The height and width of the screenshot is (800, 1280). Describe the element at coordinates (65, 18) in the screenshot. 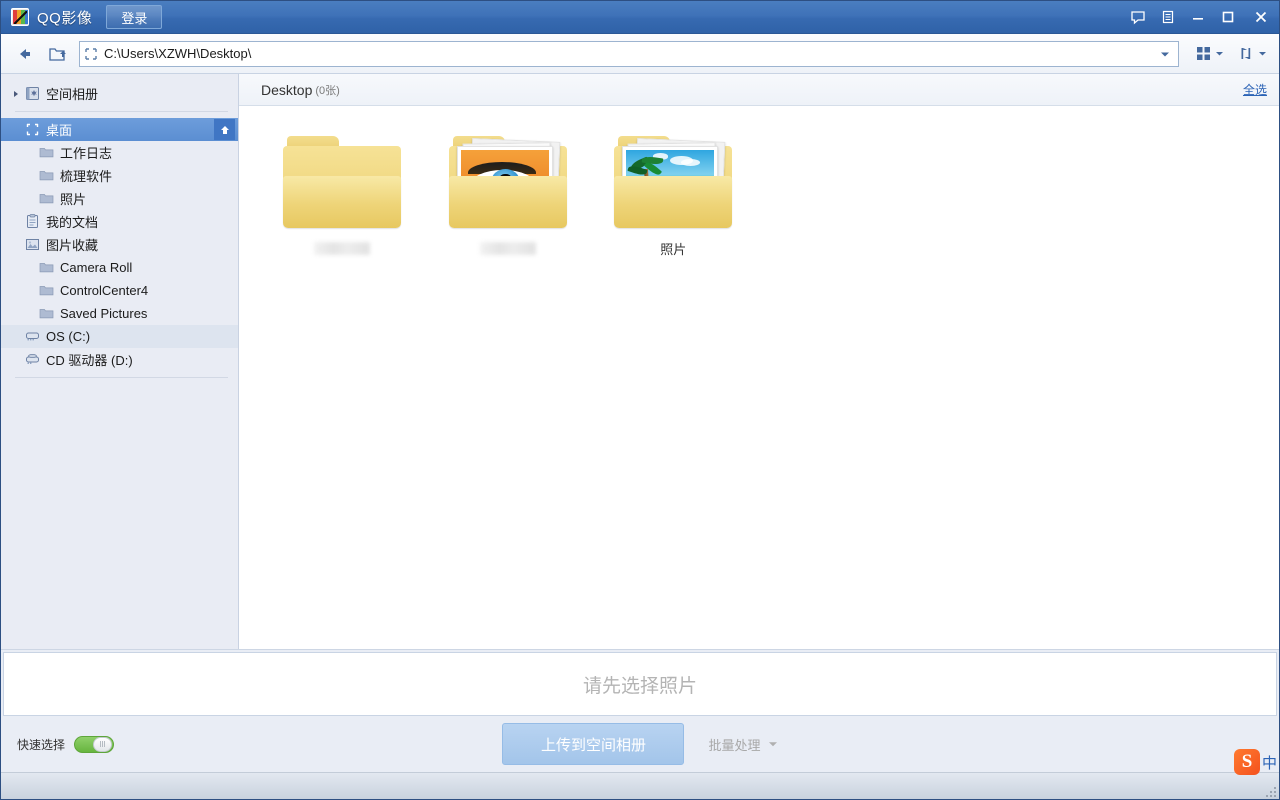

I see `app-title: QQ影像` at that location.